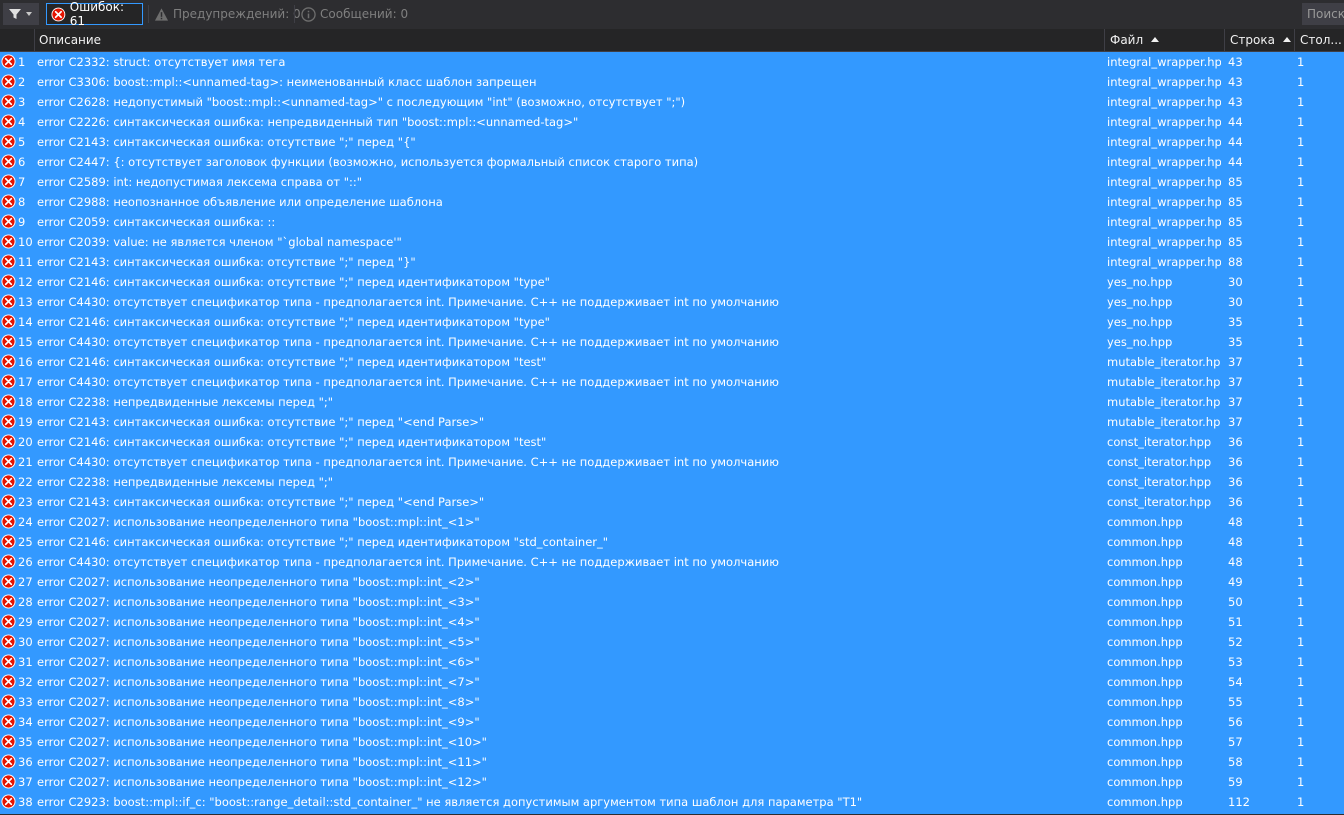  Describe the element at coordinates (97, 14) in the screenshot. I see `errors-count-label: Ошибок: 61` at that location.